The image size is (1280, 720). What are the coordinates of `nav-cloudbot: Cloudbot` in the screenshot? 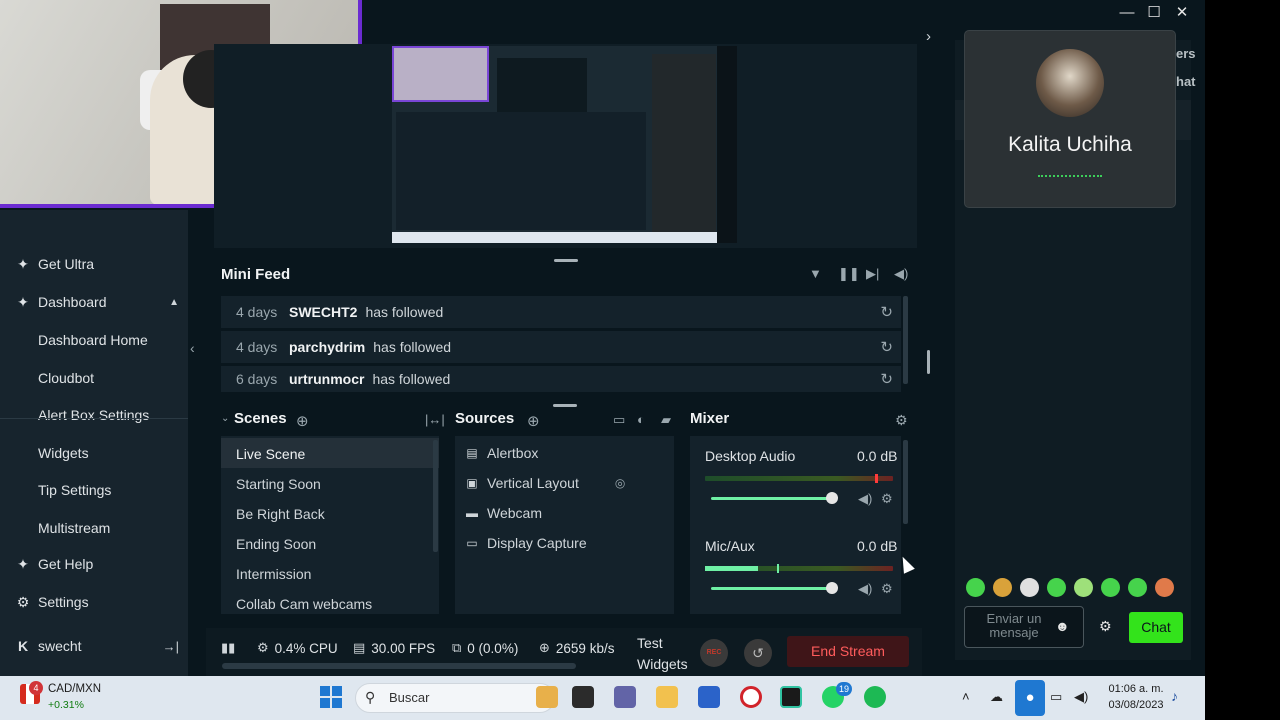 It's located at (66, 378).